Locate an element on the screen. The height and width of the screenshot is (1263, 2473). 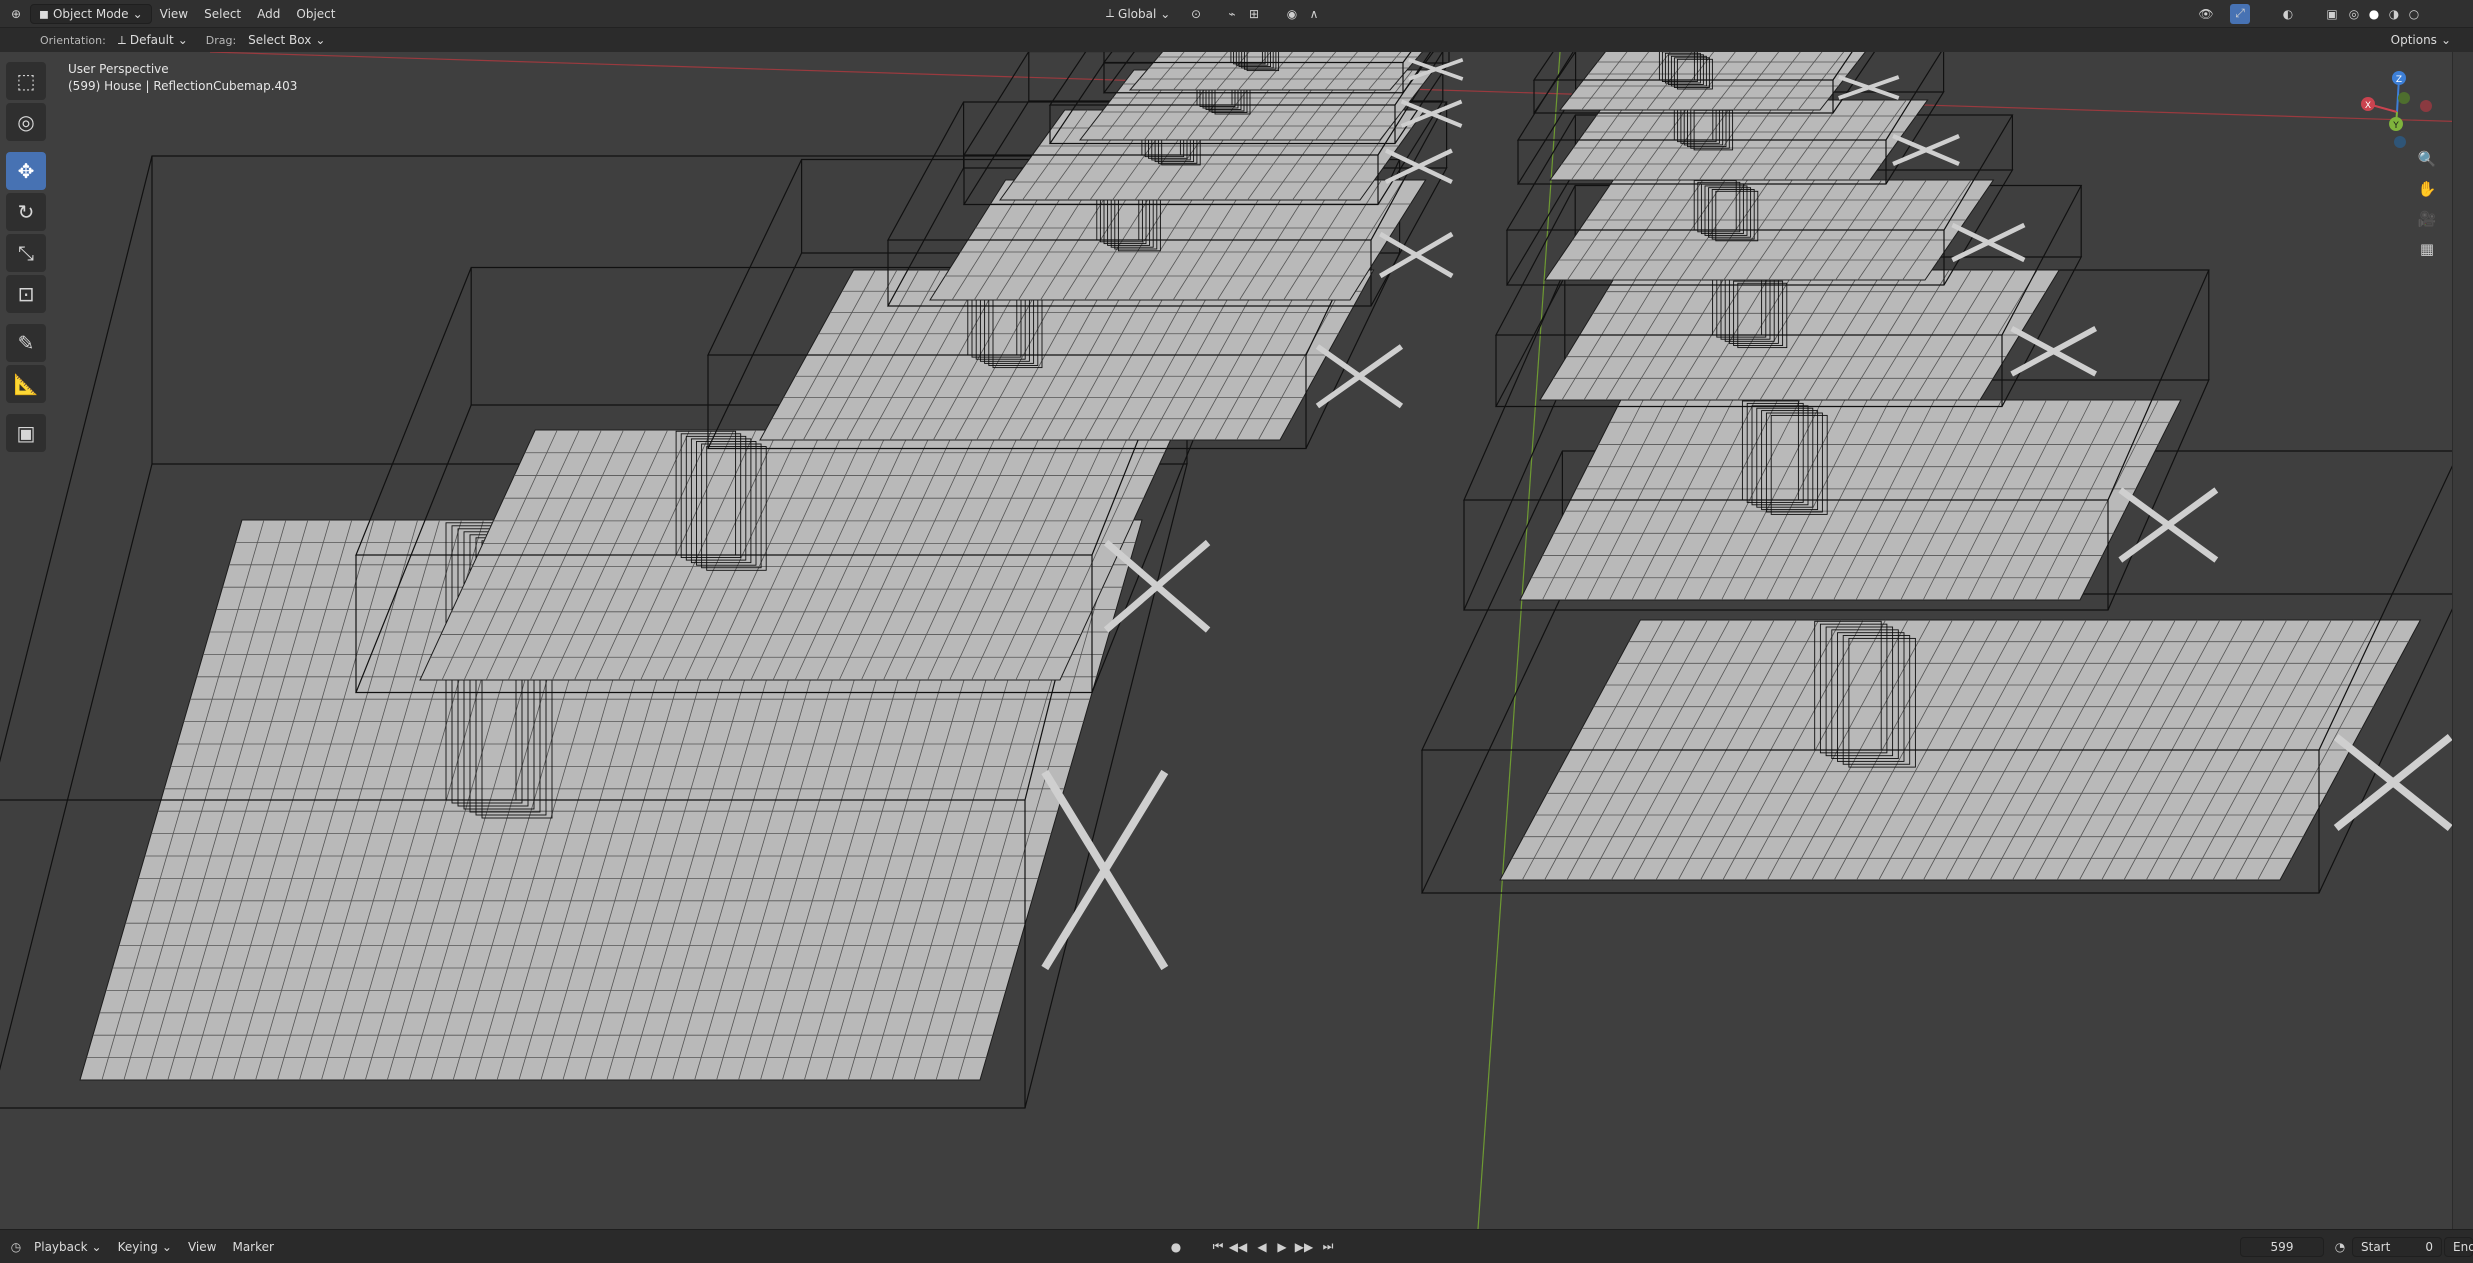
record-icon: ● is located at coordinates (1176, 1247).